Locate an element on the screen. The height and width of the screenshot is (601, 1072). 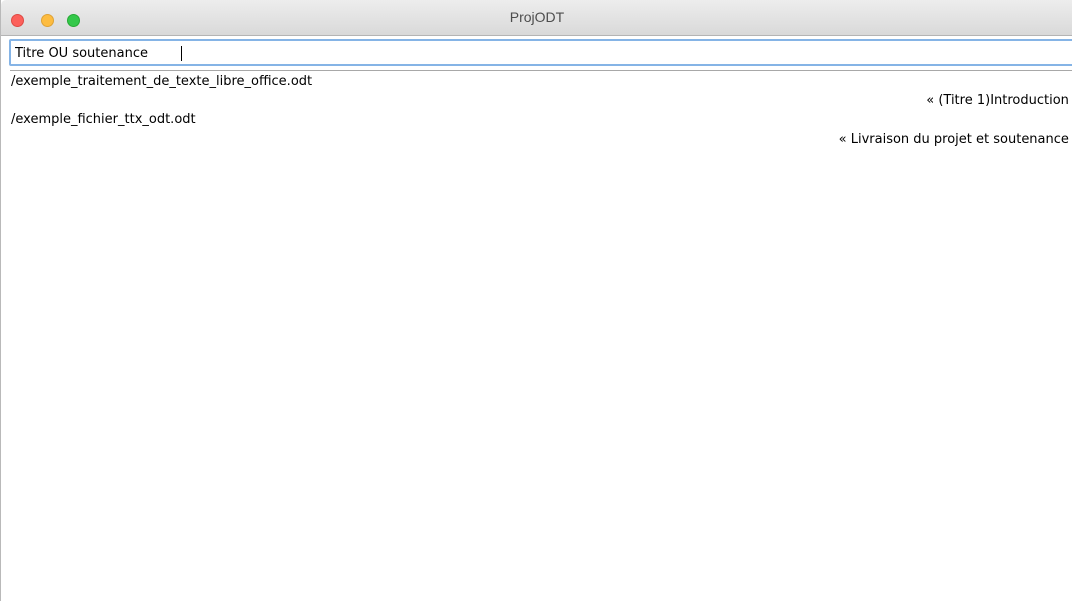
text-caret is located at coordinates (181, 53).